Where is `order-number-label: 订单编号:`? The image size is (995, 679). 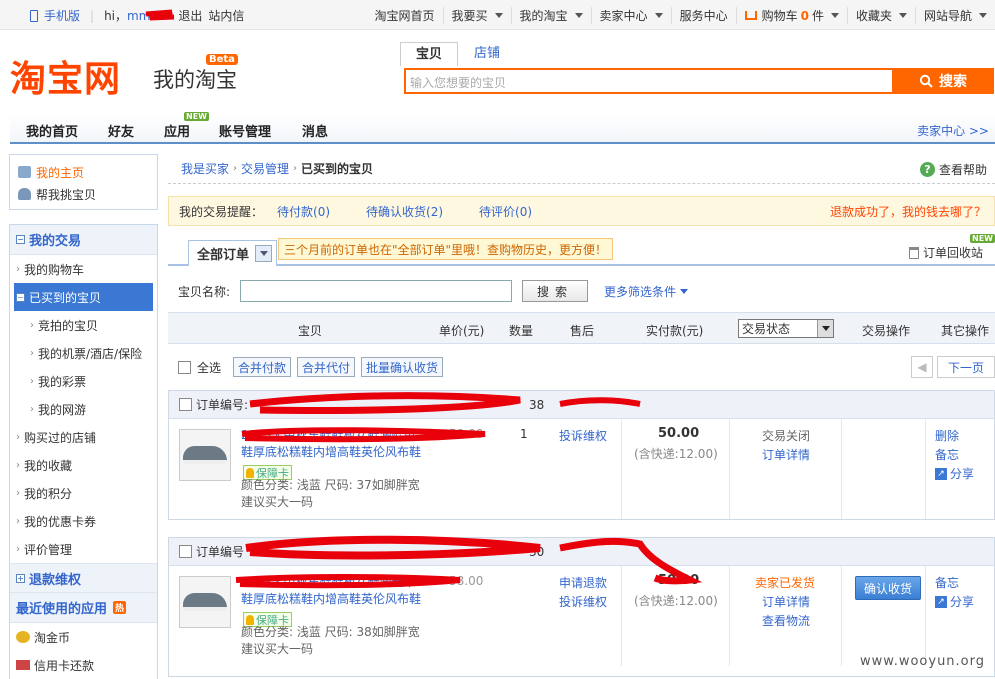
order-number-label: 订单编号: is located at coordinates (222, 405).